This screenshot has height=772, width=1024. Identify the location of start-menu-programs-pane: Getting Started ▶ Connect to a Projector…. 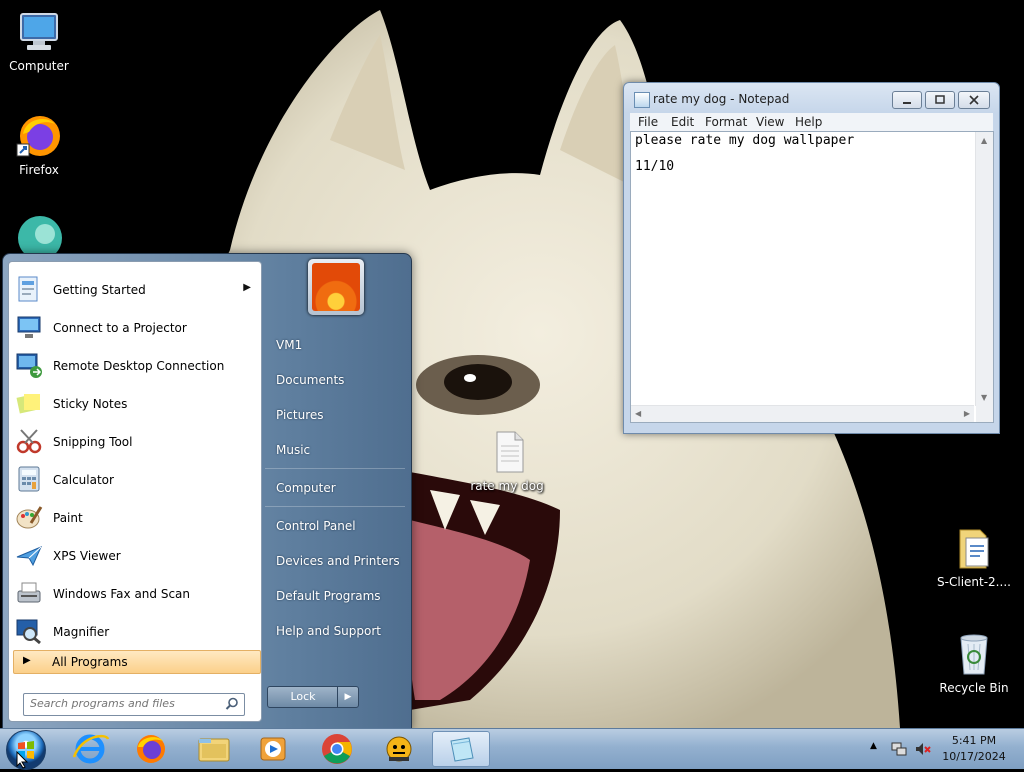
(135, 491).